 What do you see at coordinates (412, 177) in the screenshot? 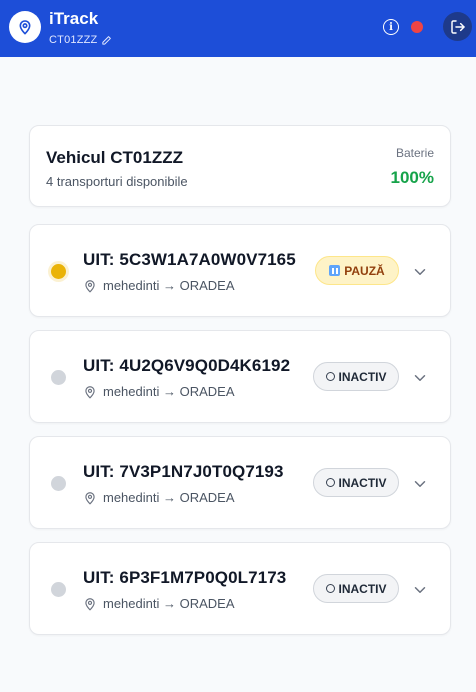
I see `battery-value: 100%` at bounding box center [412, 177].